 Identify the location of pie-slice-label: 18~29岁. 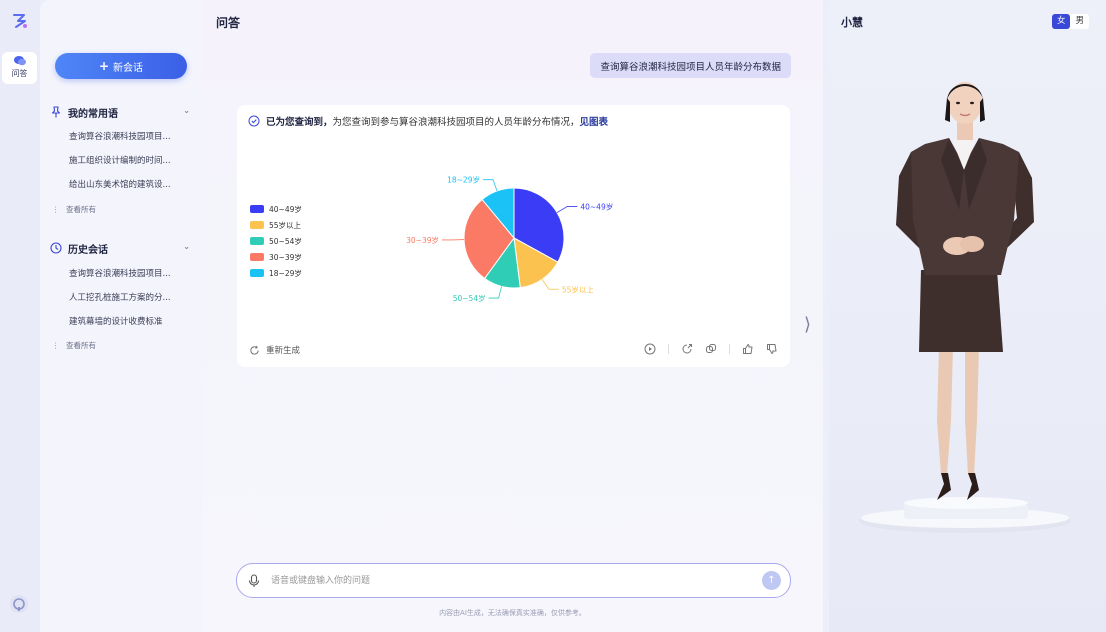
(463, 180).